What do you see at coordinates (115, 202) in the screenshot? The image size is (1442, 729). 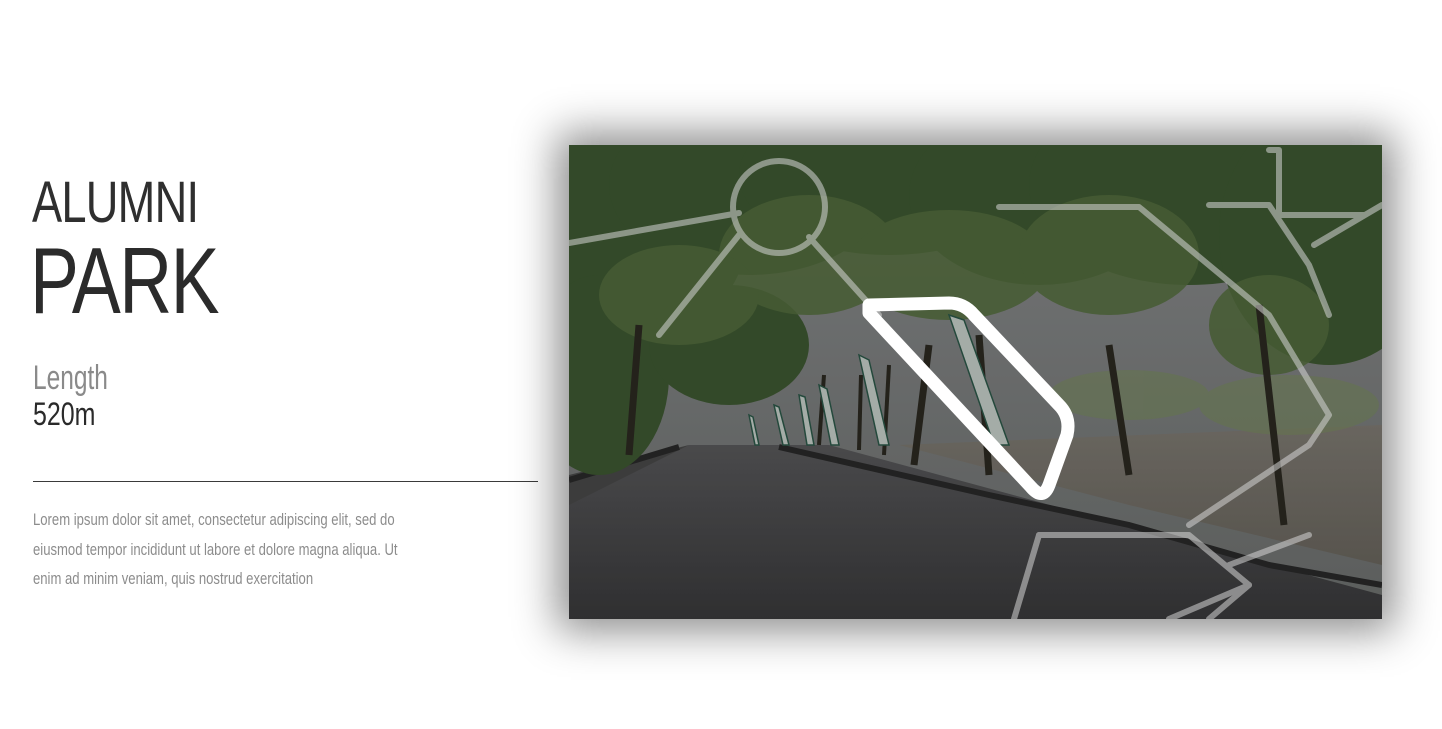 I see `title-line-1: ALUMNI` at bounding box center [115, 202].